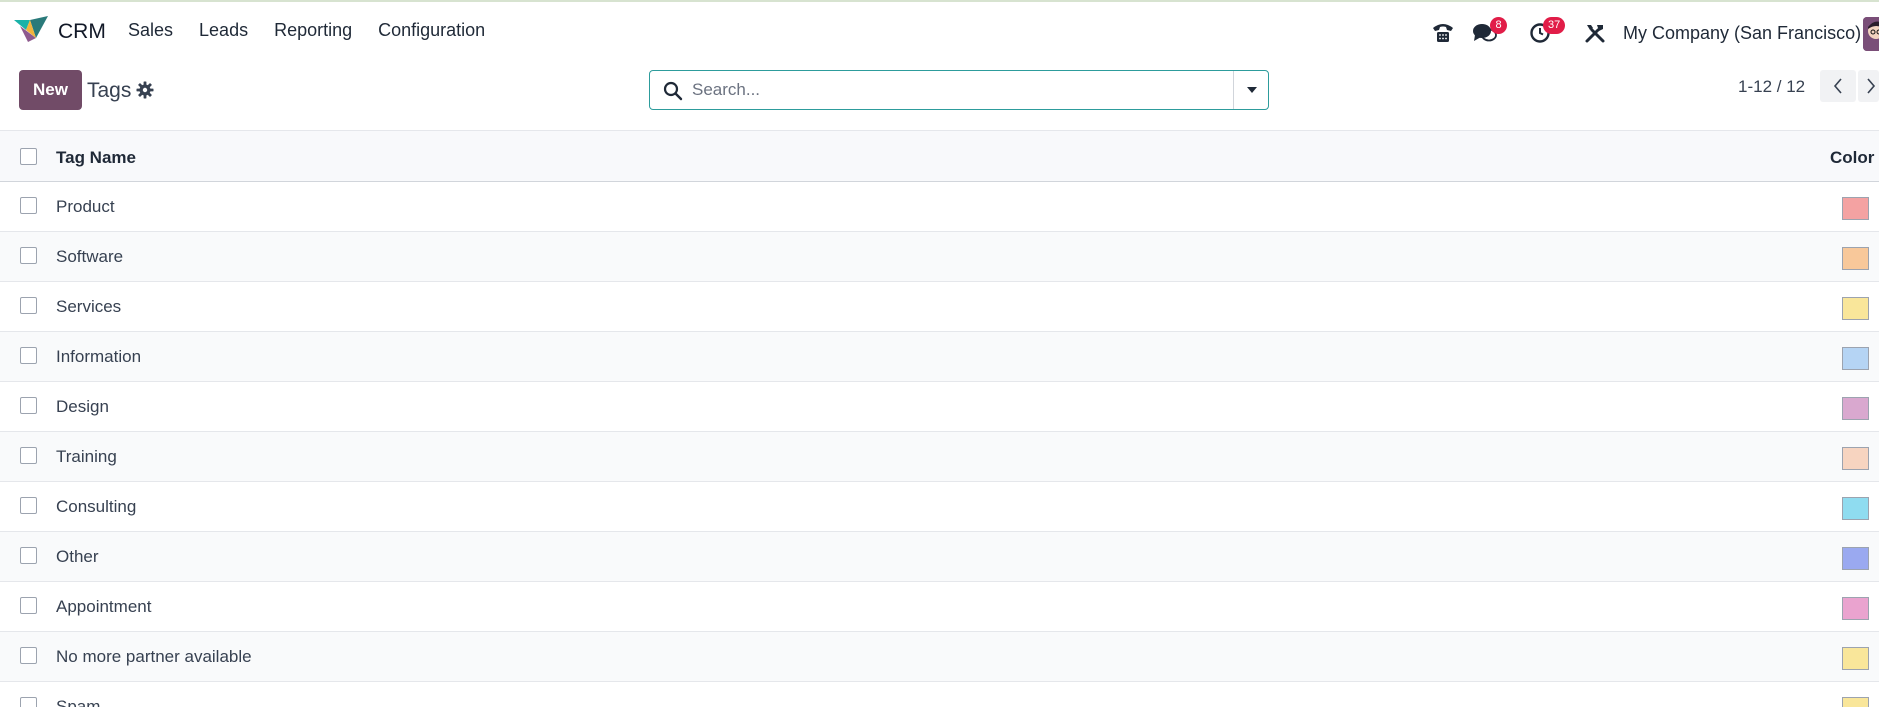 Image resolution: width=1879 pixels, height=707 pixels. I want to click on pager-next-button, so click(1868, 86).